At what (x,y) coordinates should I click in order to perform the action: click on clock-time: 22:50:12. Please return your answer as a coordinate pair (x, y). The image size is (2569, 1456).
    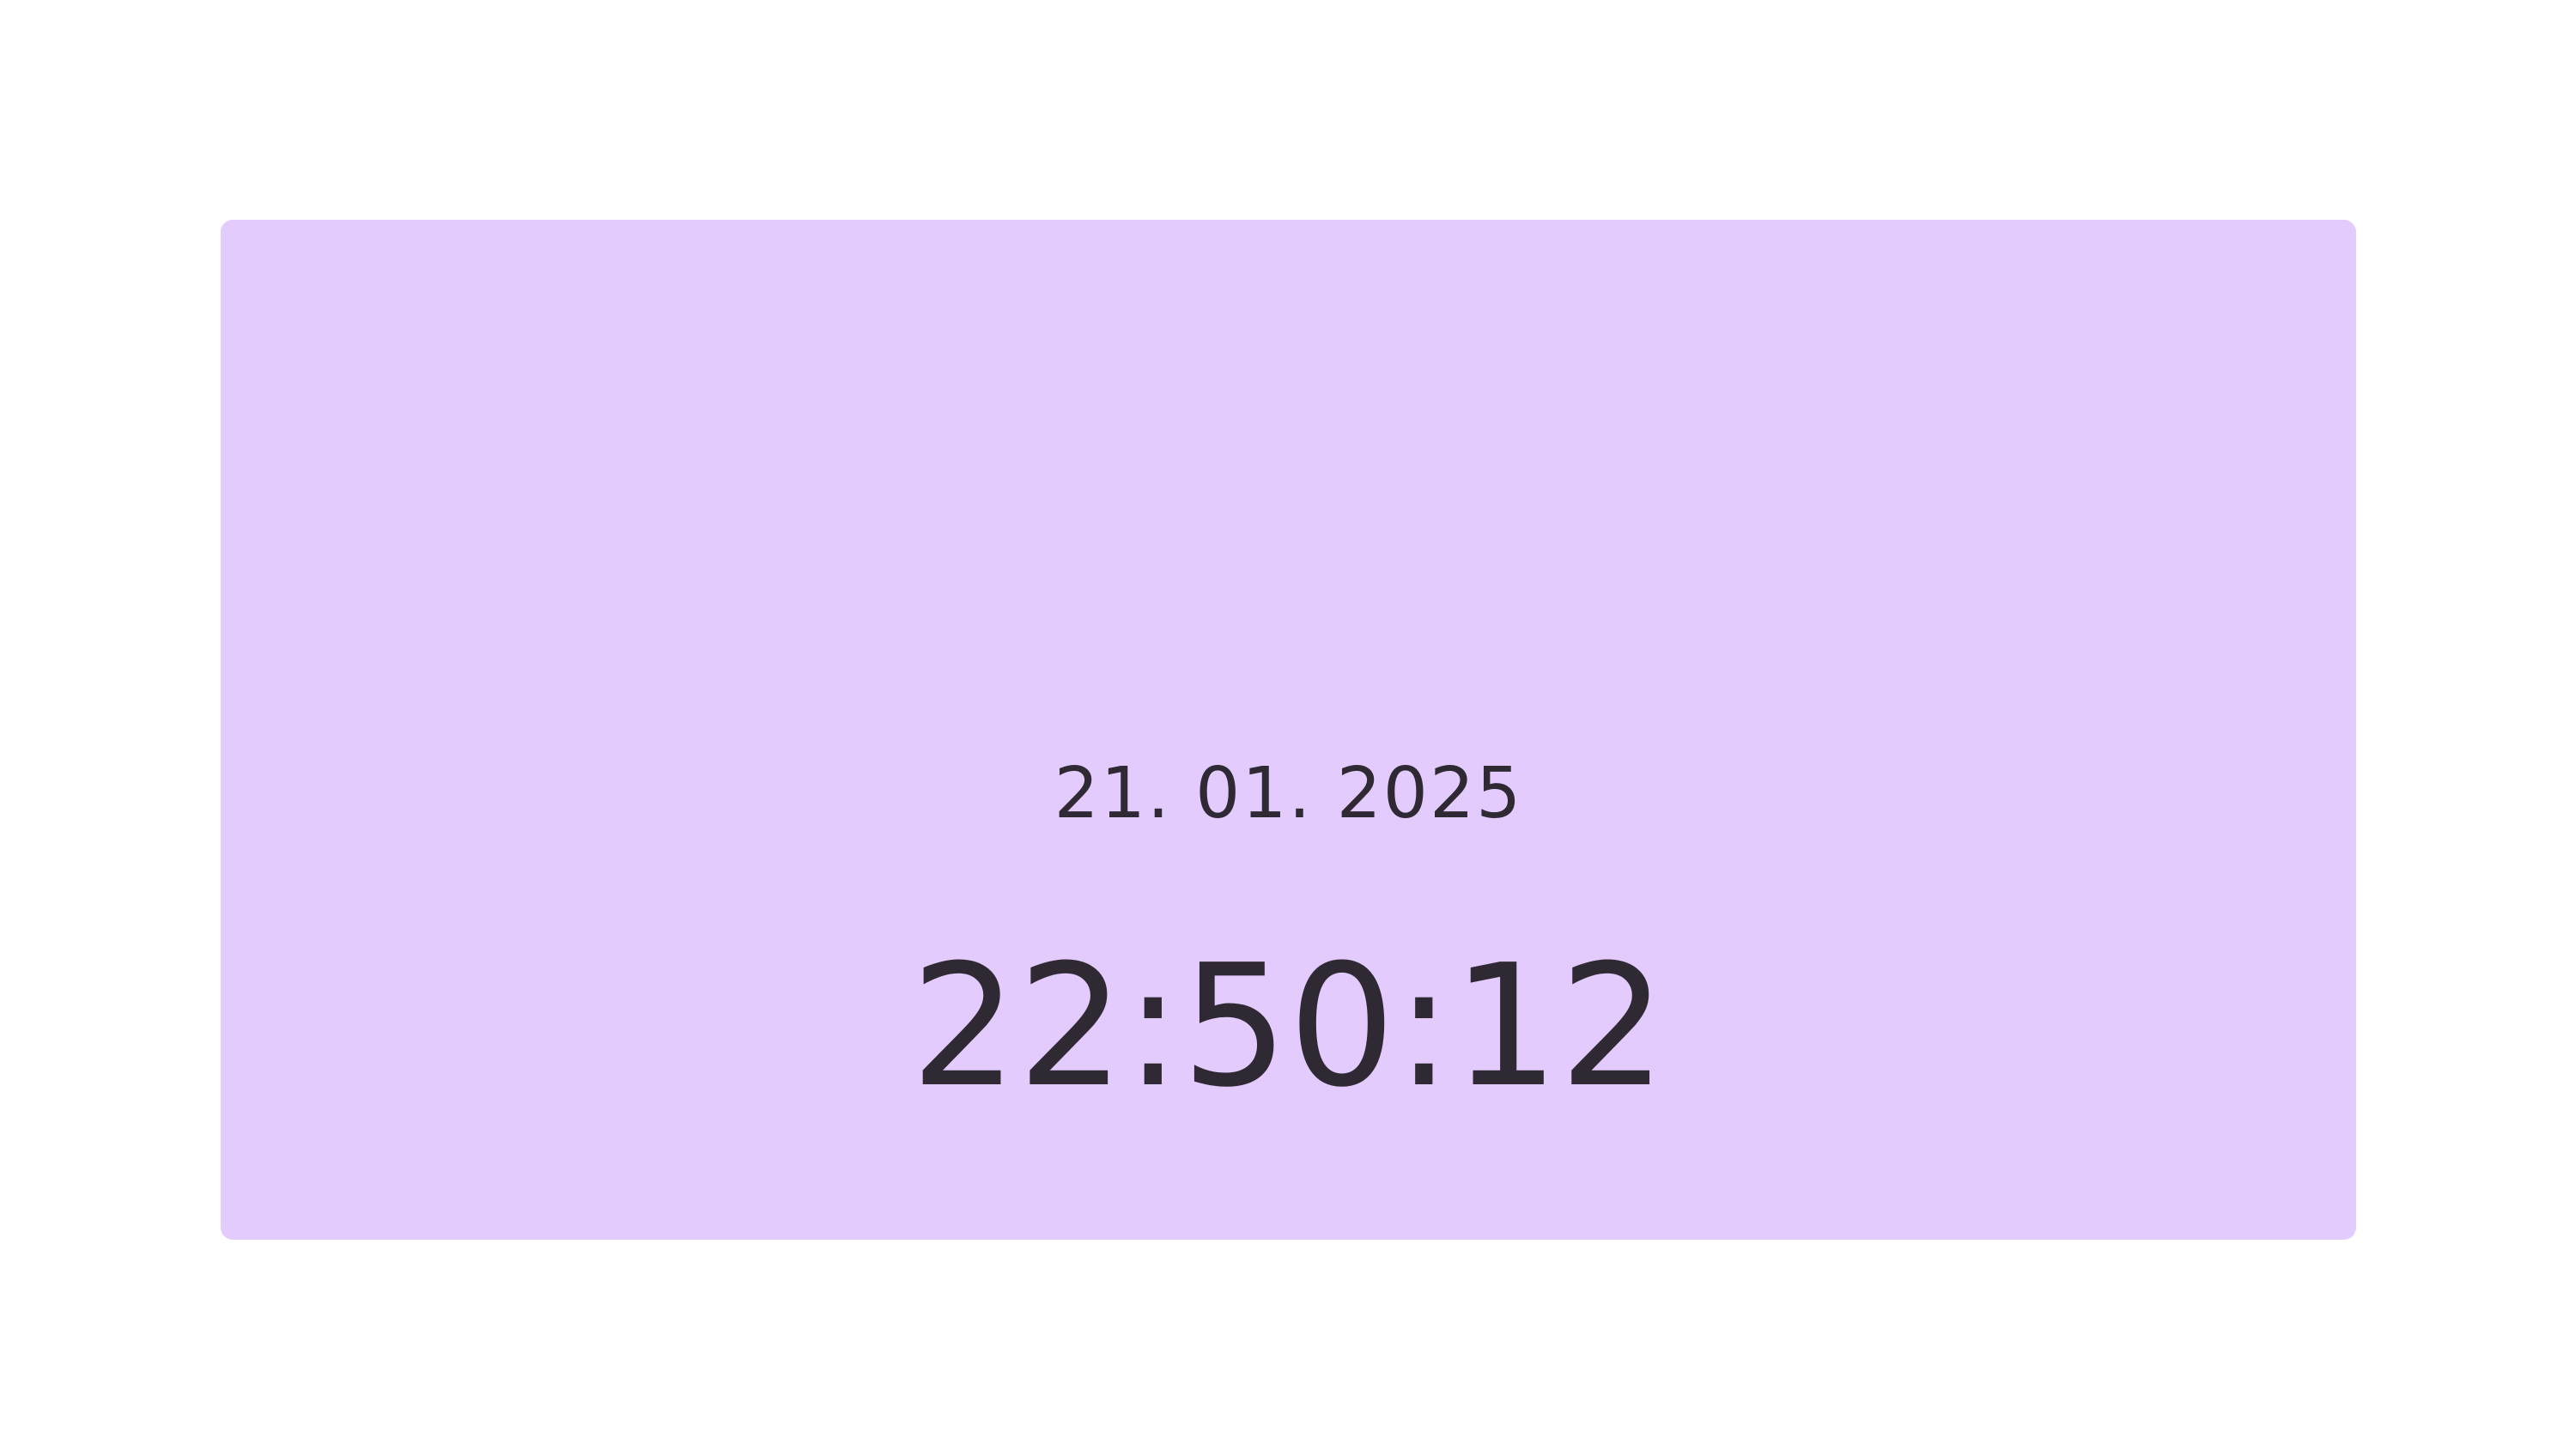
    Looking at the image, I should click on (1288, 1027).